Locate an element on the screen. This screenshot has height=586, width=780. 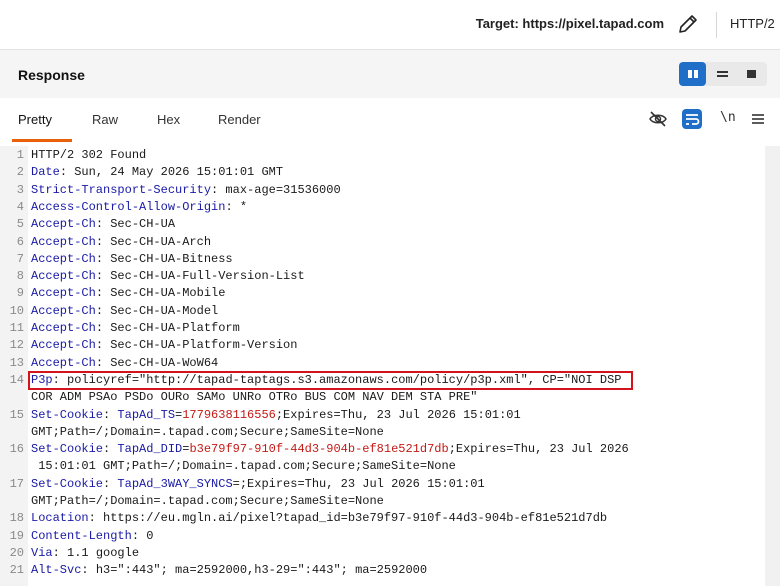
line-number: 14 is located at coordinates (16, 379).